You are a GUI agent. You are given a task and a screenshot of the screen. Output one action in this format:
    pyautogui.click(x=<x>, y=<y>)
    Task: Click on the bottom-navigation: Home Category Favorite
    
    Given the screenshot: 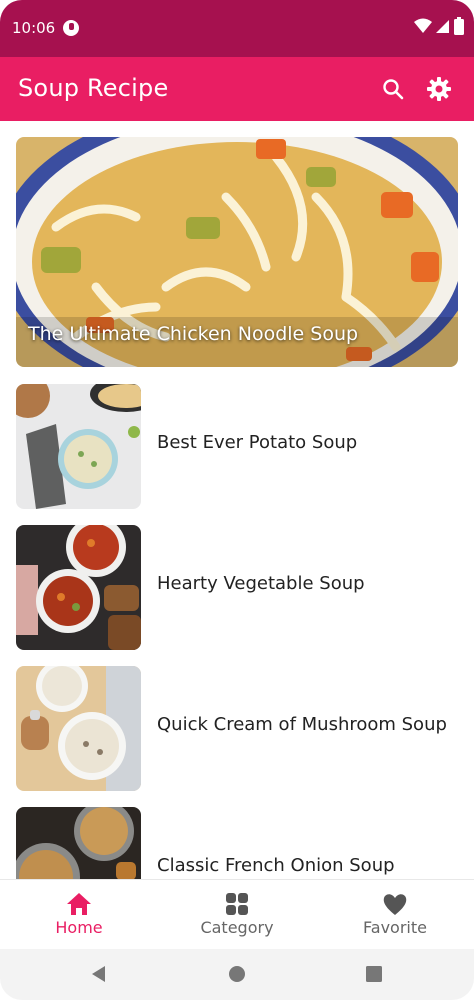 What is the action you would take?
    pyautogui.click(x=237, y=914)
    